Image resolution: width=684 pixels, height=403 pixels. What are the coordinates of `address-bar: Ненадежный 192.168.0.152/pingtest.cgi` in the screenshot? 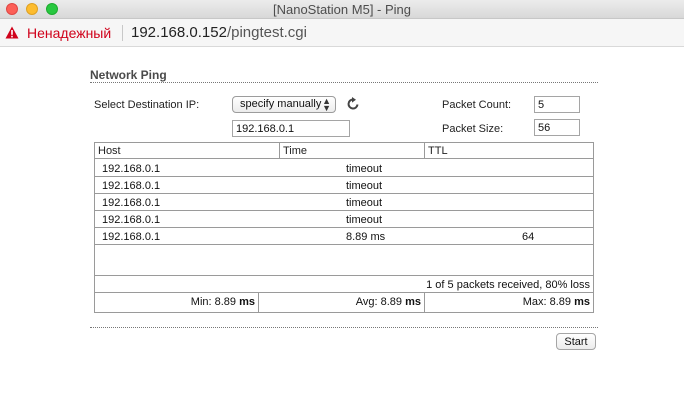 It's located at (342, 33).